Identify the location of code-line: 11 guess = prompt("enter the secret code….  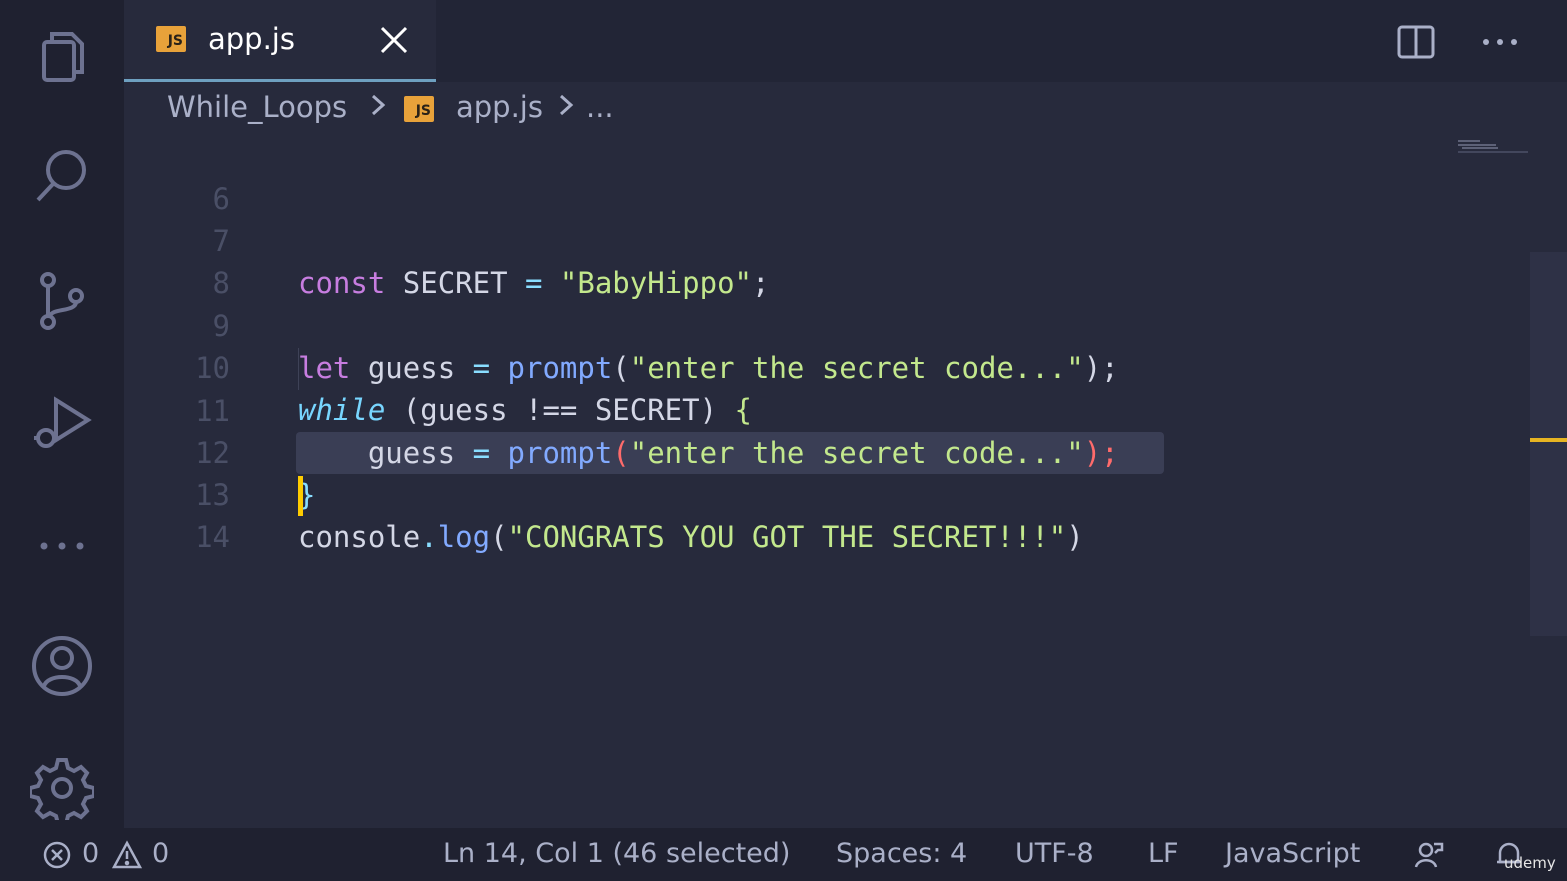
(774, 409).